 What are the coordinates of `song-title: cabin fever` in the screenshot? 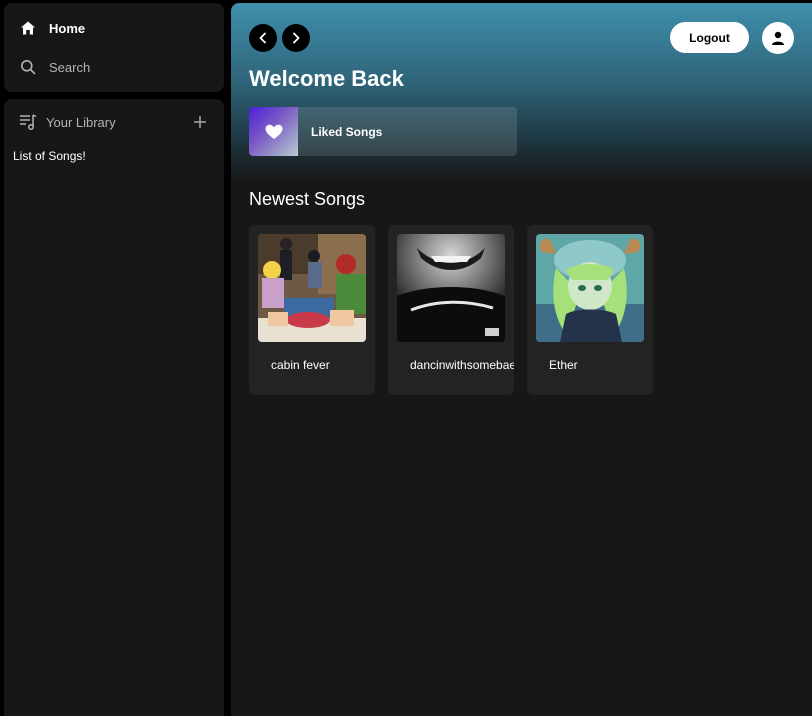 It's located at (300, 365).